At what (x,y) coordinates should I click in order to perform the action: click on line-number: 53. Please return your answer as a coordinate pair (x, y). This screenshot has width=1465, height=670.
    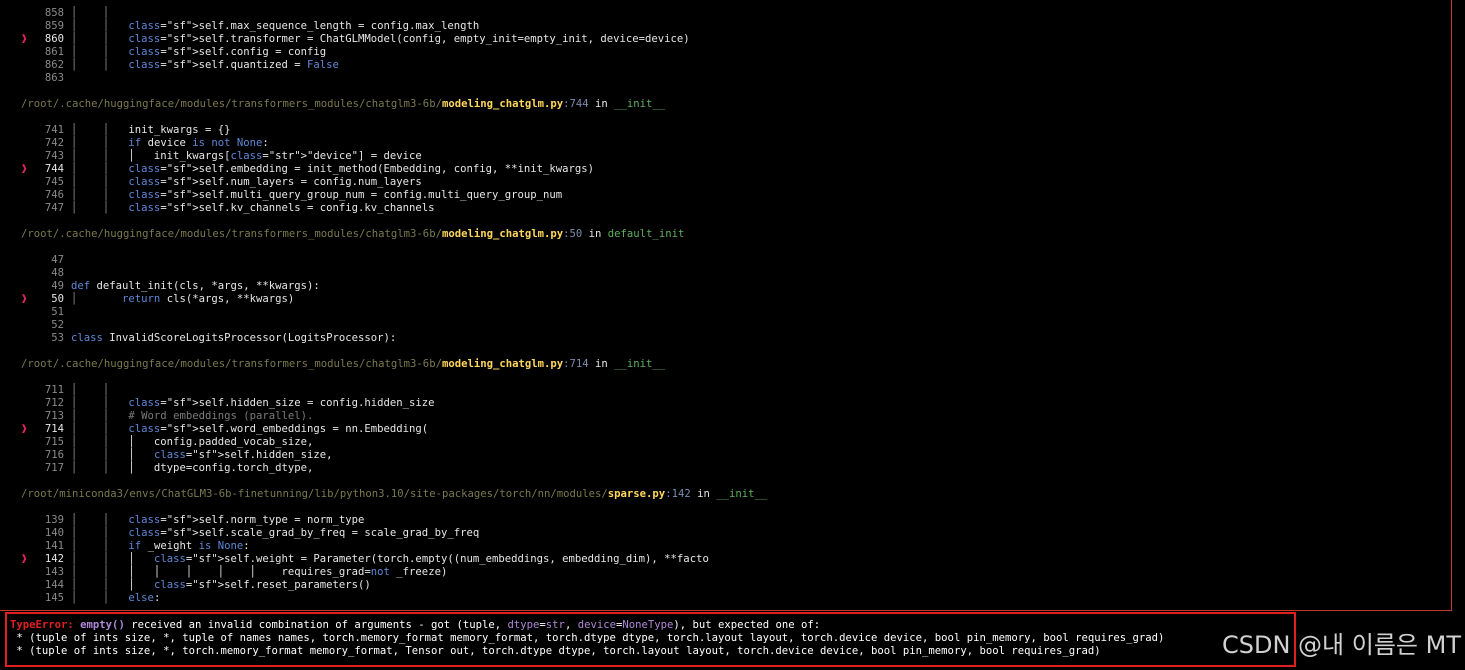
    Looking at the image, I should click on (57, 338).